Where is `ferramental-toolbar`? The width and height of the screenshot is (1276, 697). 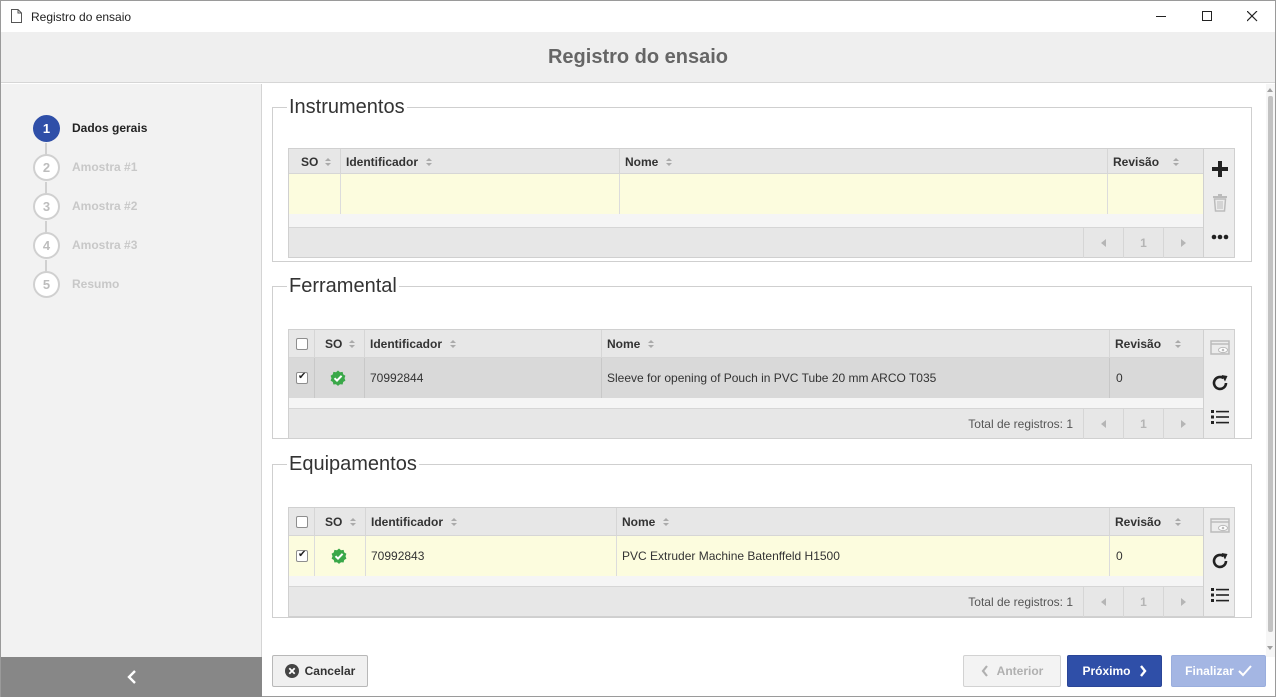
ferramental-toolbar is located at coordinates (1219, 384).